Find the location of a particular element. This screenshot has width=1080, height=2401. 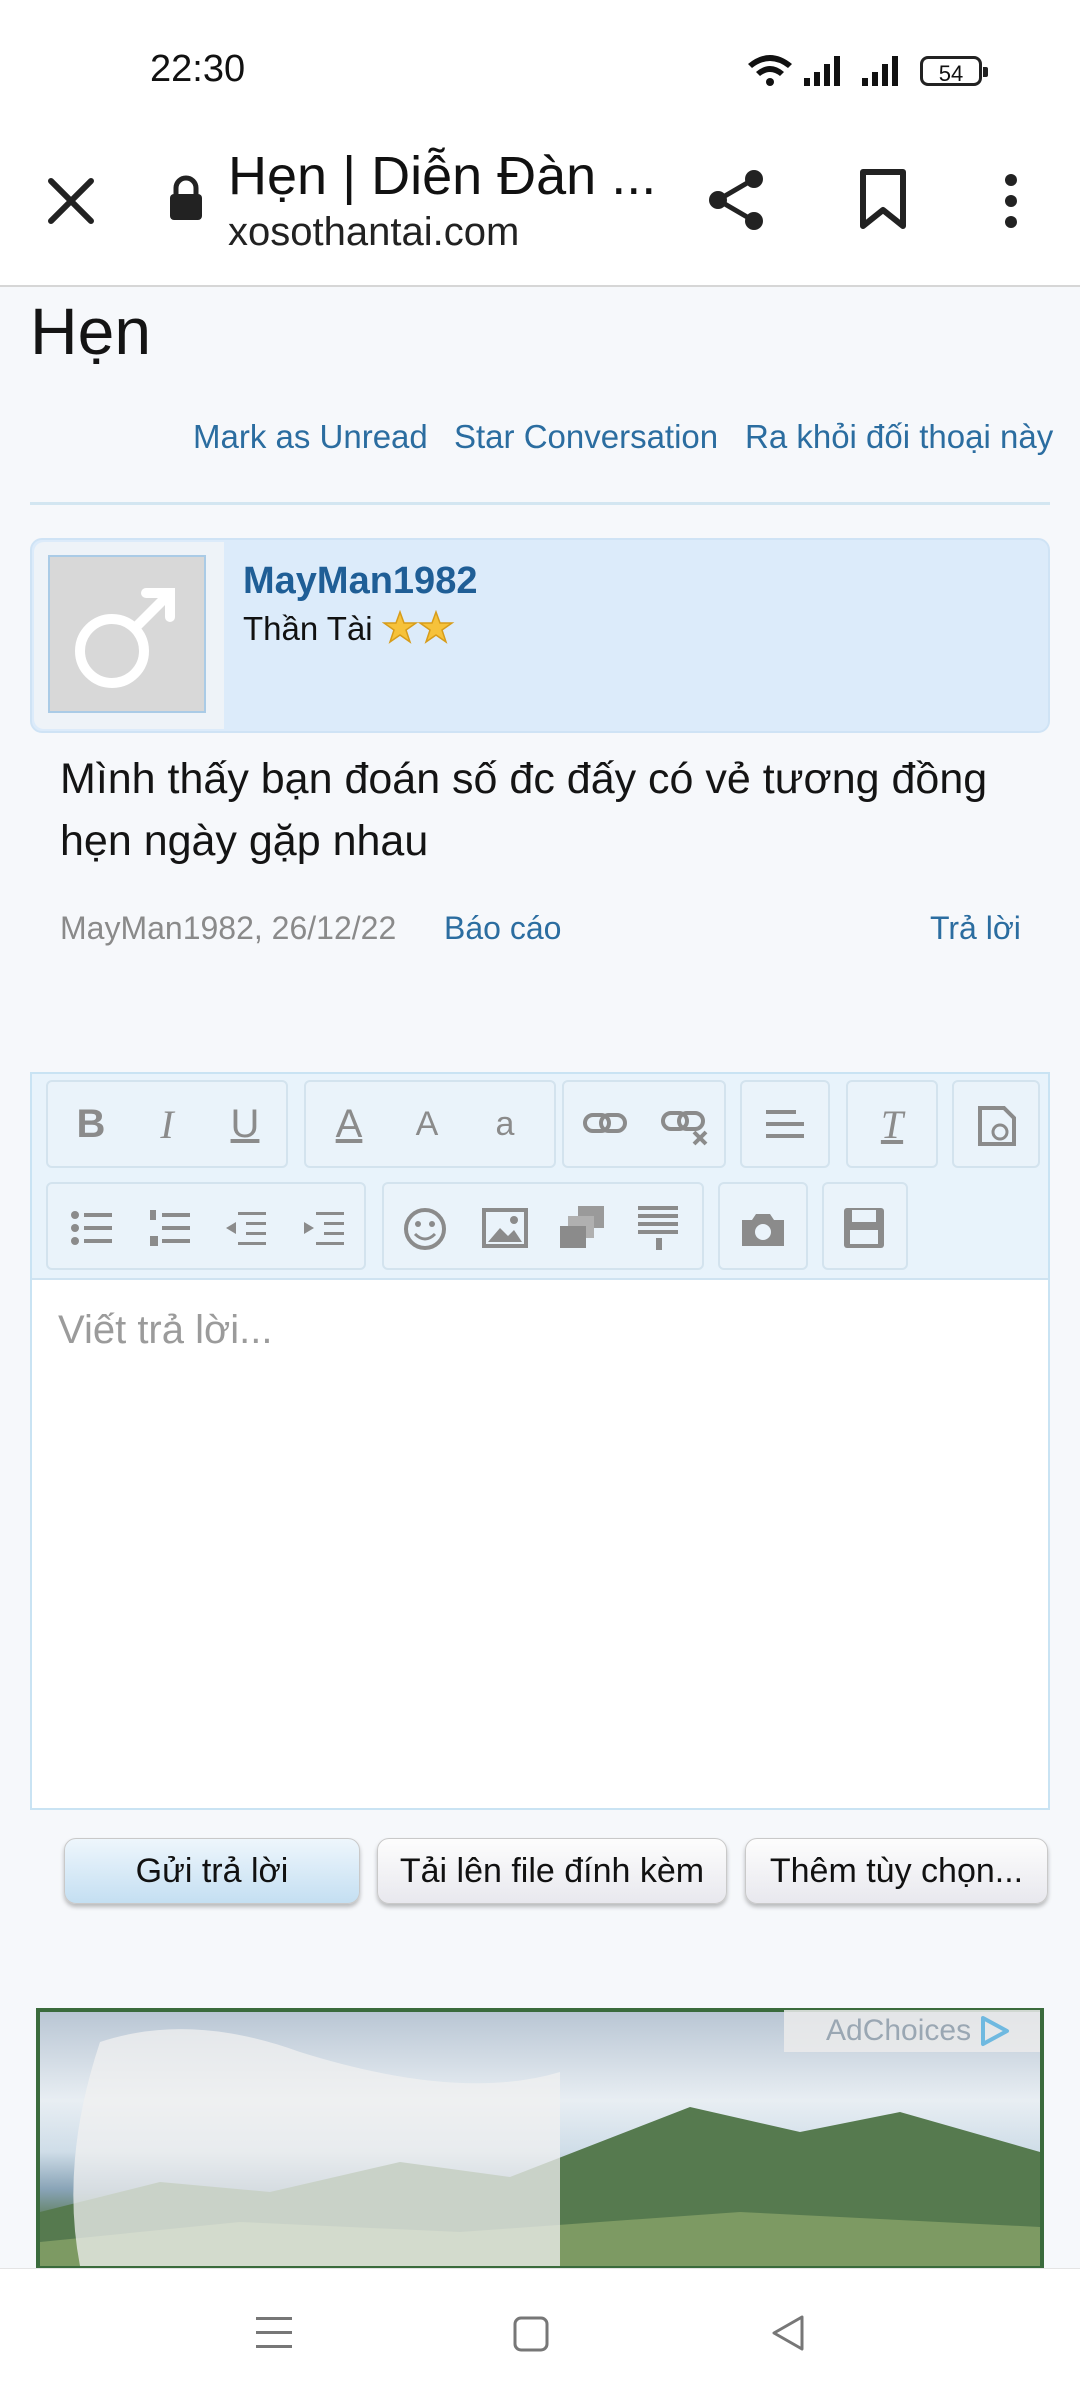

user-title: Thần Tài is located at coordinates (349, 628).